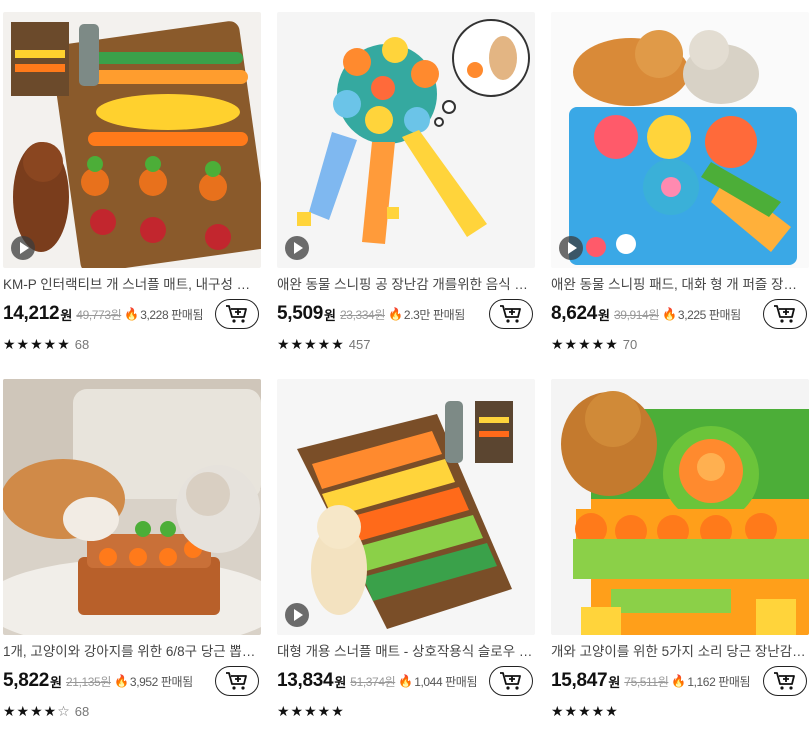 Image resolution: width=810 pixels, height=732 pixels. Describe the element at coordinates (26, 680) in the screenshot. I see `sale-price: 5,822` at that location.